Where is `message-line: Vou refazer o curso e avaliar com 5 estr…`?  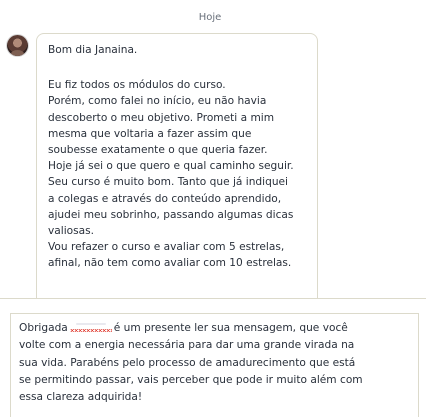 message-line: Vou refazer o curso e avaliar com 5 estr… is located at coordinates (166, 247).